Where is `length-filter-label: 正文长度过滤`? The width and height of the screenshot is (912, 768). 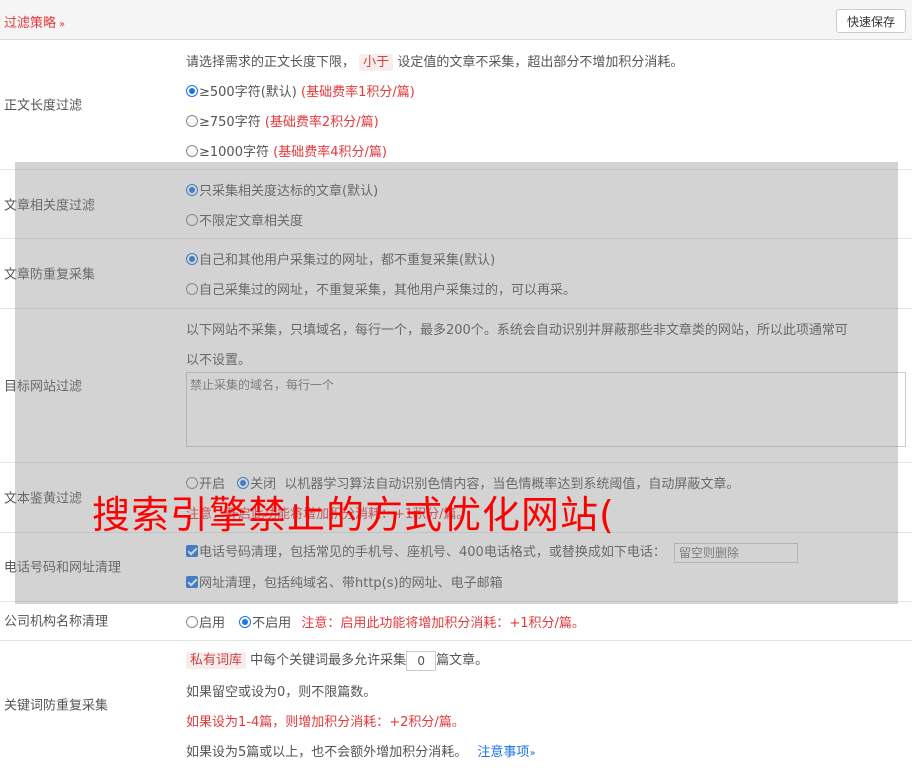 length-filter-label: 正文长度过滤 is located at coordinates (43, 106).